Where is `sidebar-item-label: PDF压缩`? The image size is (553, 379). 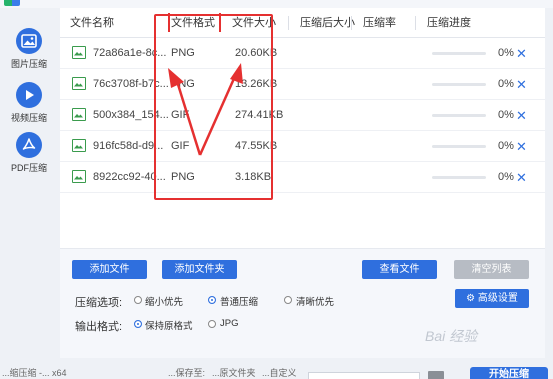
sidebar-item-label: PDF压缩 is located at coordinates (28, 168).